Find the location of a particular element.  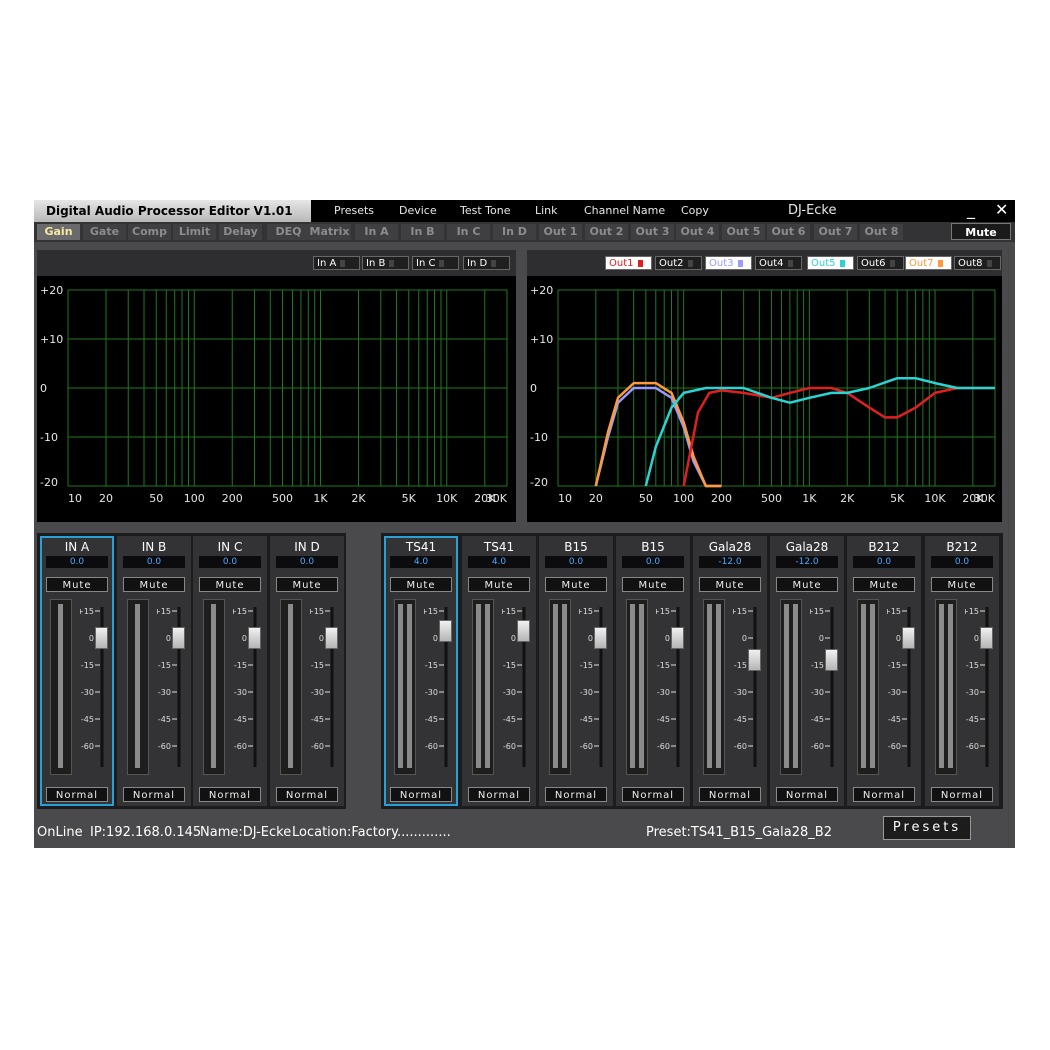

tab-out-8: Out 8 is located at coordinates (881, 232).